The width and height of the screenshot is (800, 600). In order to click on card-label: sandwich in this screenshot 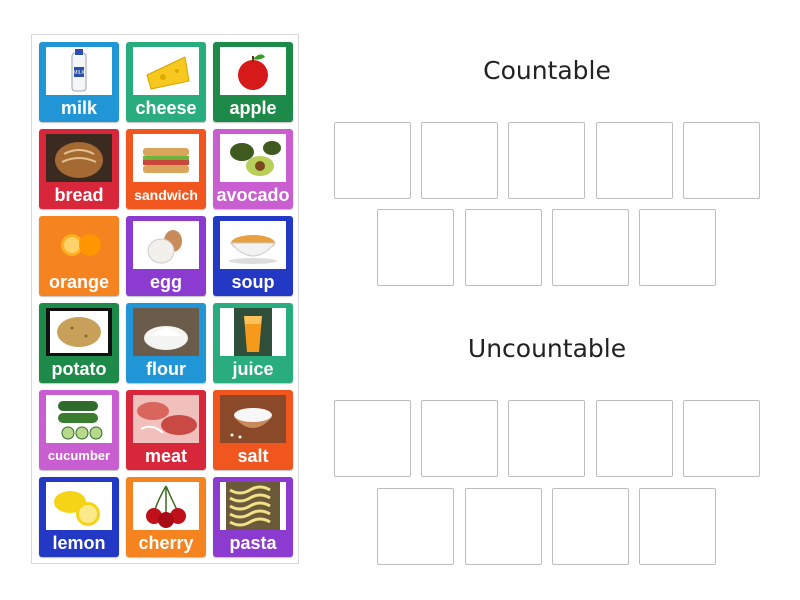, I will do `click(166, 195)`.